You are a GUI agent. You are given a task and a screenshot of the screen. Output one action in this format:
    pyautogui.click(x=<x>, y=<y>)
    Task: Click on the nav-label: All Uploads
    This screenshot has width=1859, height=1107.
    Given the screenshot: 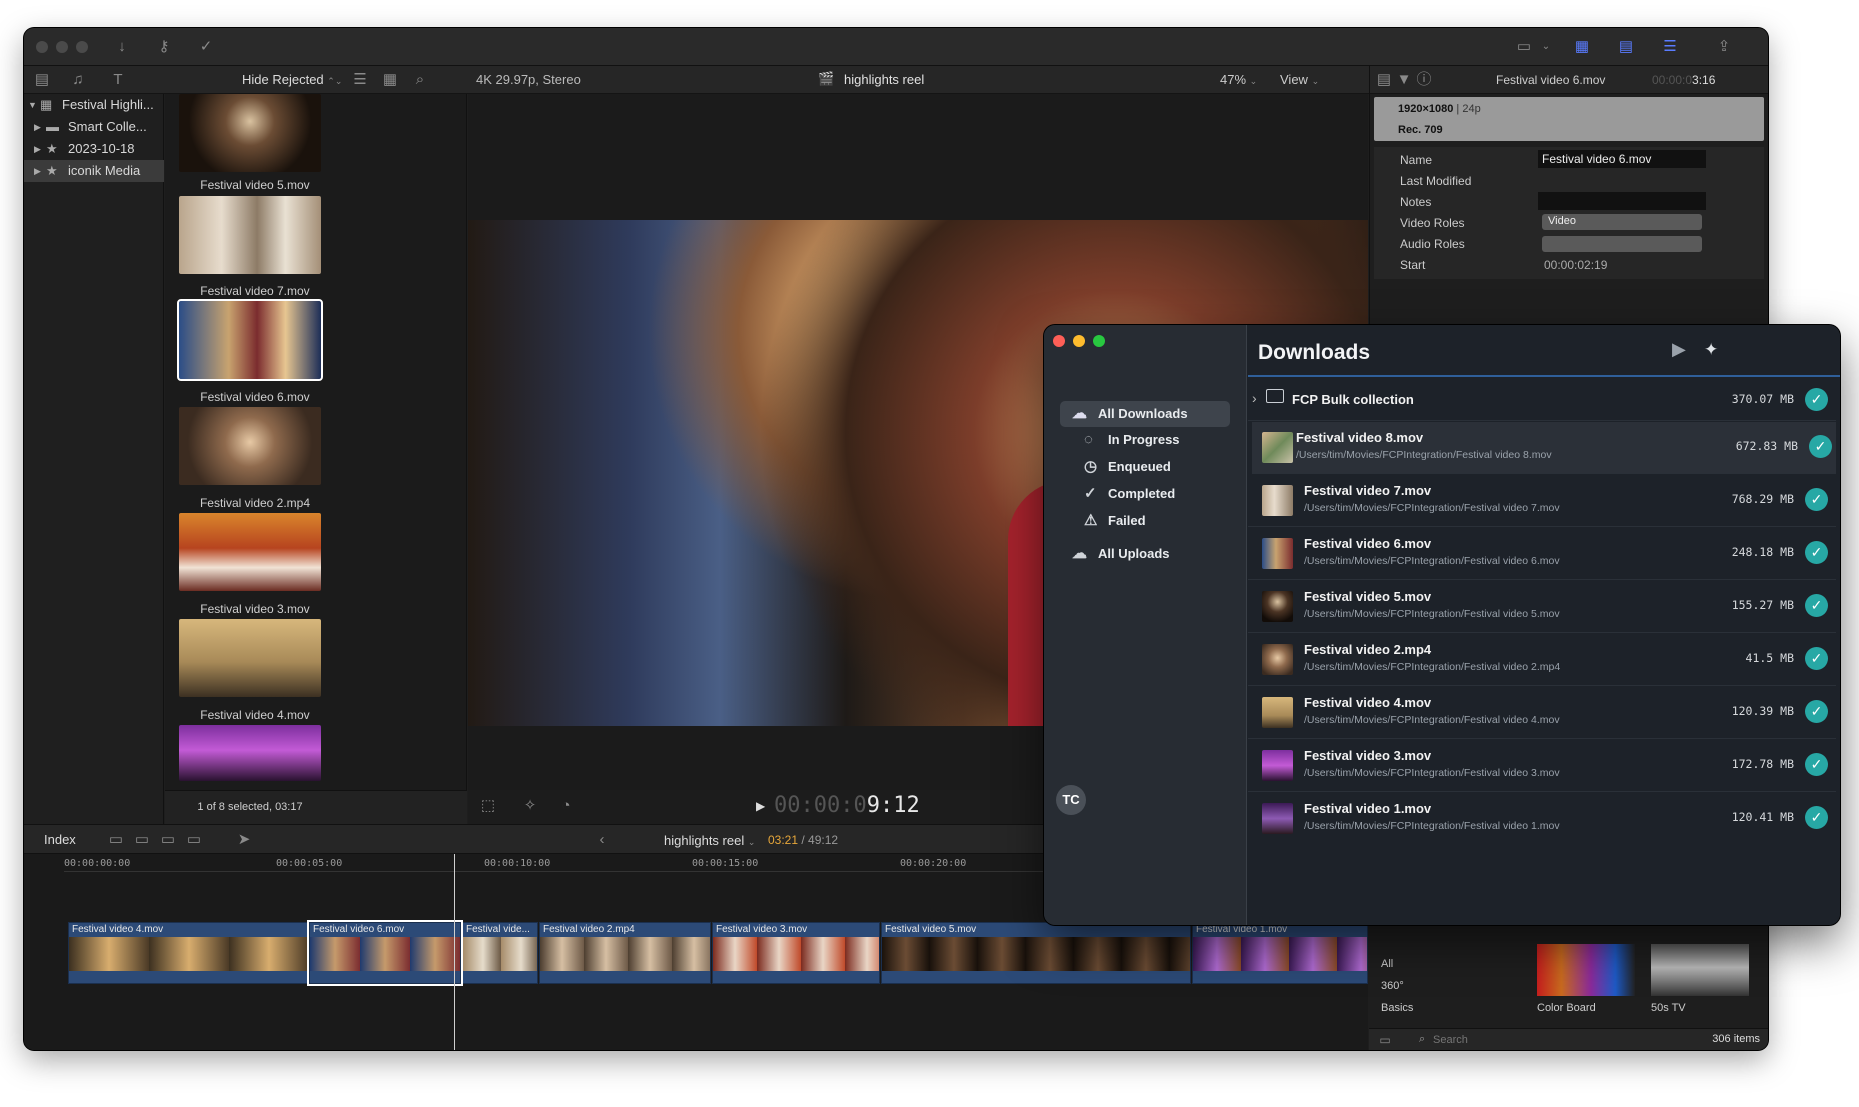 What is the action you would take?
    pyautogui.click(x=1134, y=553)
    